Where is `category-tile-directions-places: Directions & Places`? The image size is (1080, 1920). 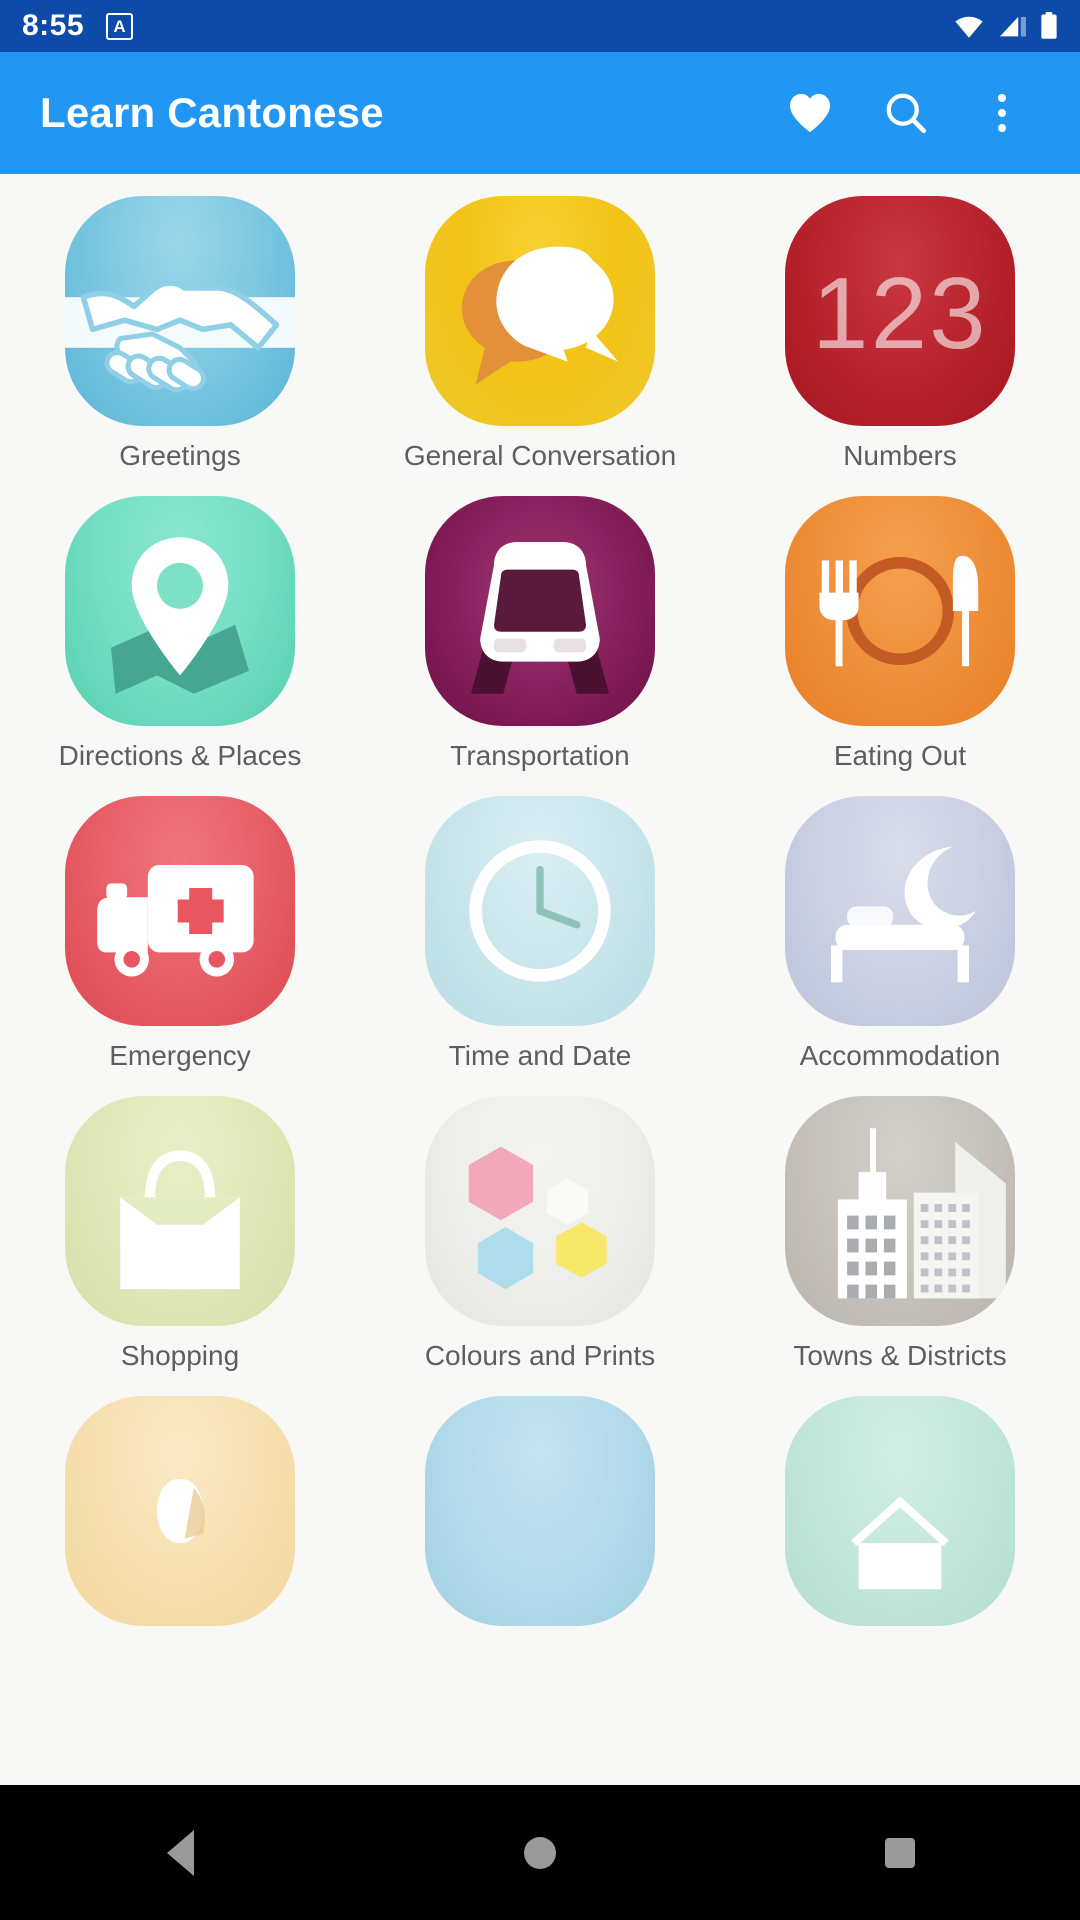 category-tile-directions-places: Directions & Places is located at coordinates (180, 646).